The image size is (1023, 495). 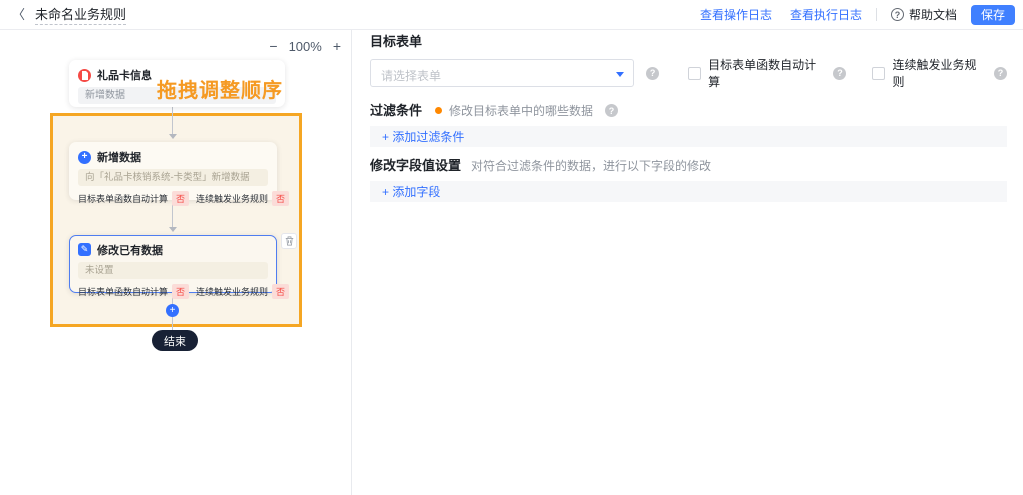 I want to click on add-filter-condition-link: + 添加过滤条件, so click(x=423, y=136).